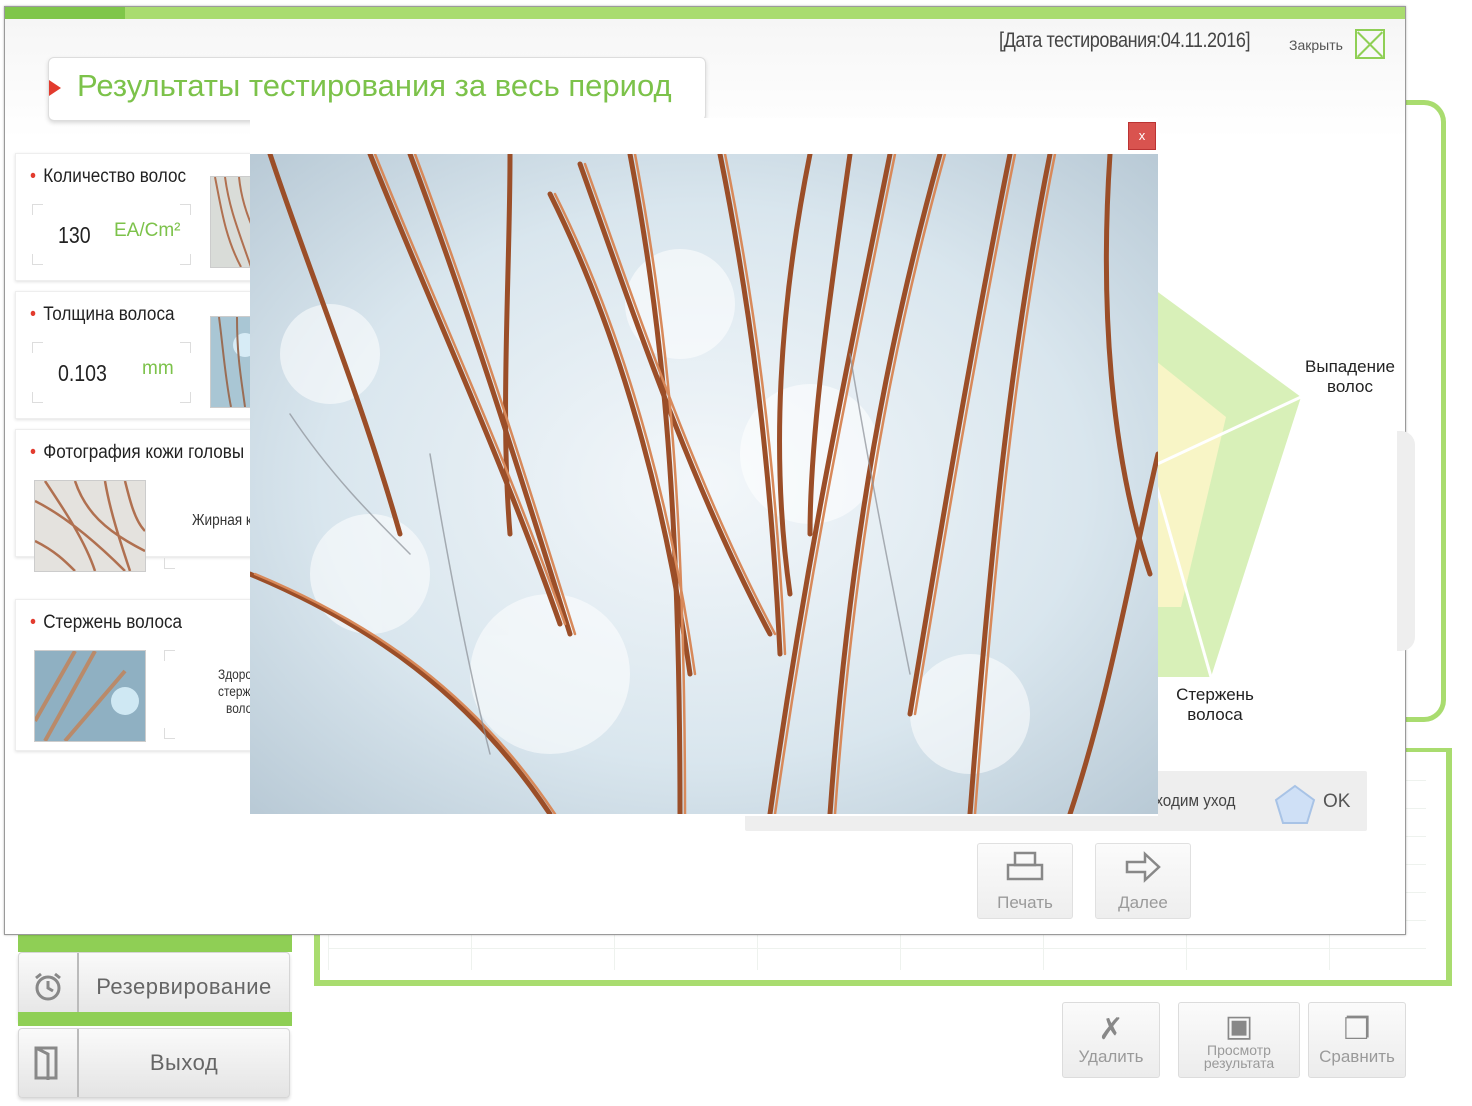 Image resolution: width=1472 pixels, height=1106 pixels. I want to click on page-title: Результаты тестирования за весь период, so click(374, 85).